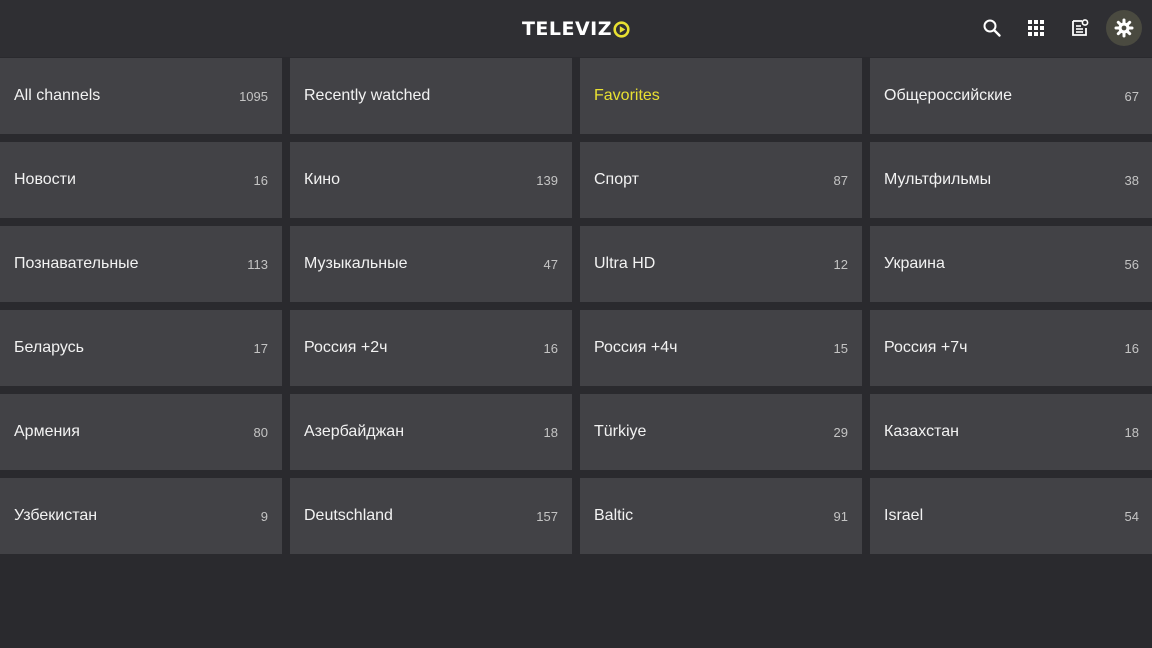 The image size is (1152, 648). I want to click on category-tile: Deutschland 157, so click(431, 516).